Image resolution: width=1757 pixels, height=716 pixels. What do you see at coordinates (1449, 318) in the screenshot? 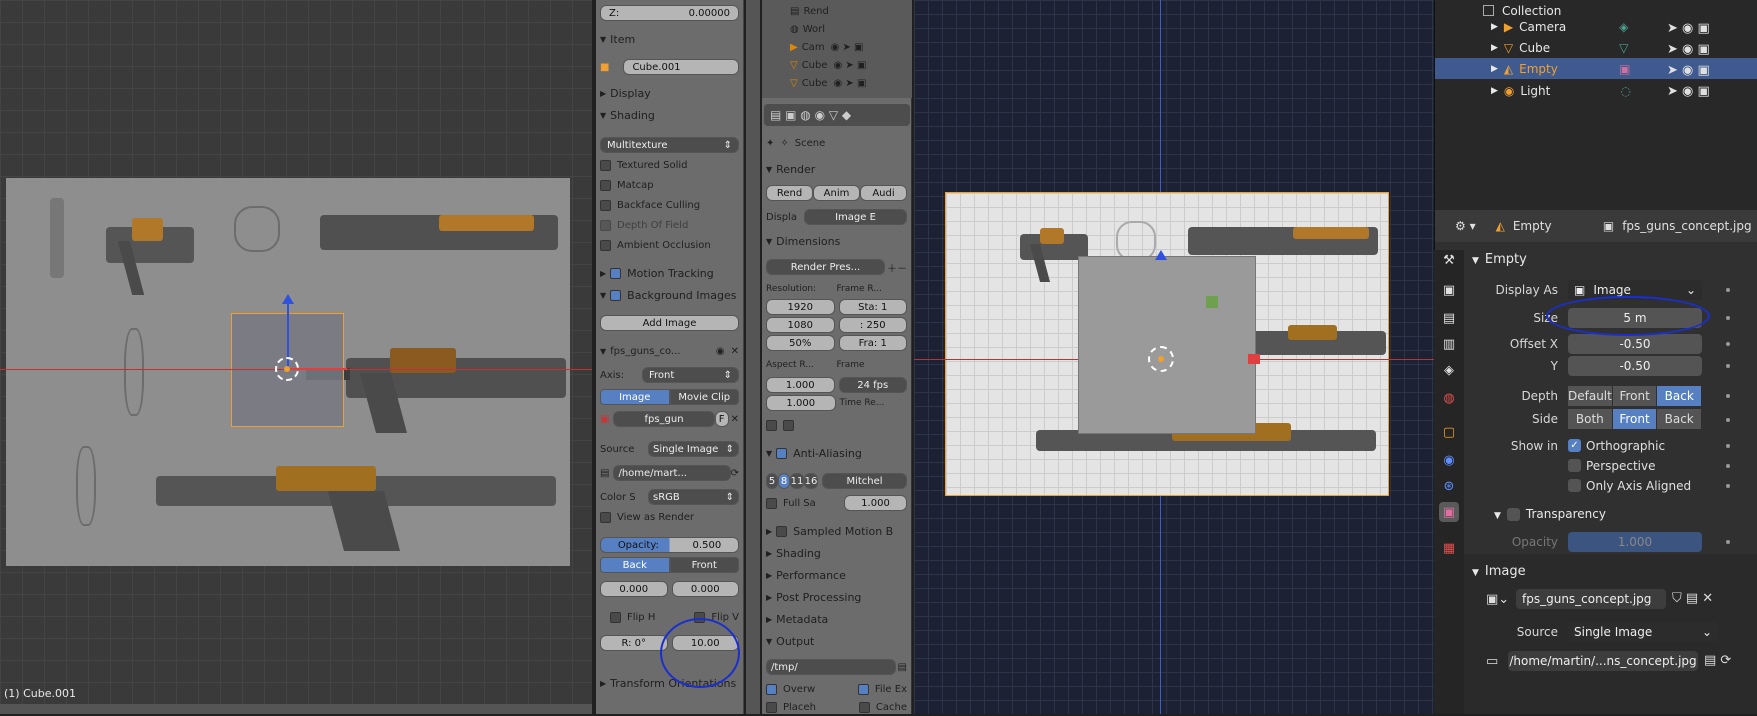
I see `output-tab-icon: ▤` at bounding box center [1449, 318].